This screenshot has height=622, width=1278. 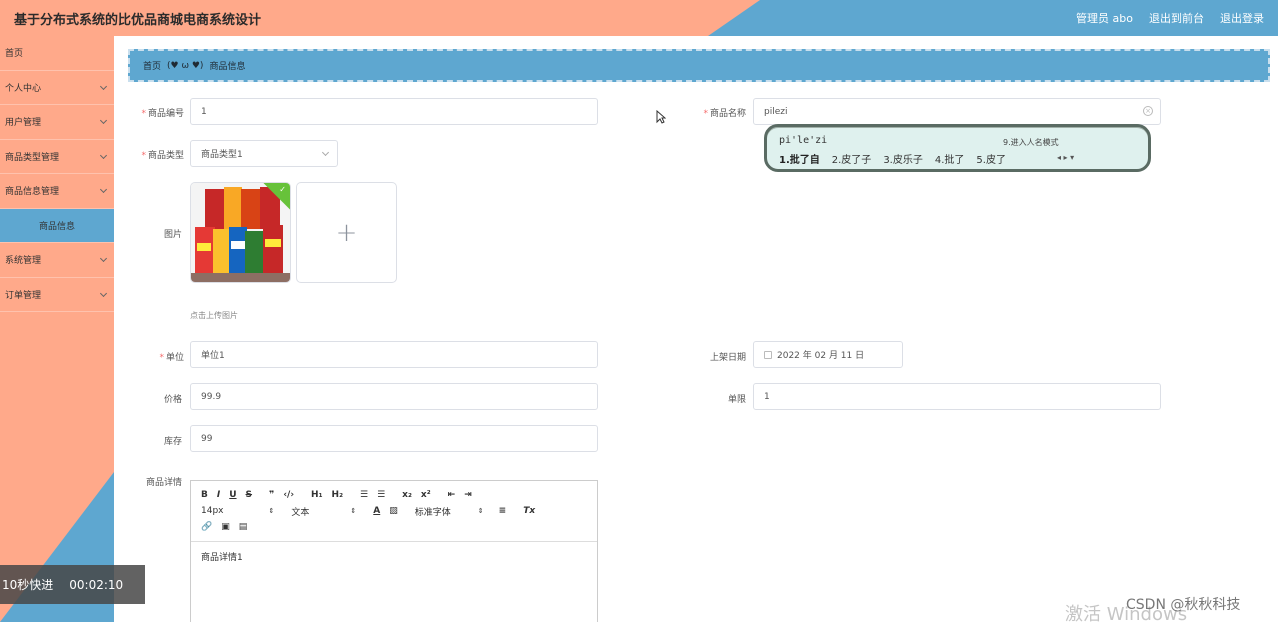 I want to click on product-name-input: pilezi ×, so click(x=957, y=111).